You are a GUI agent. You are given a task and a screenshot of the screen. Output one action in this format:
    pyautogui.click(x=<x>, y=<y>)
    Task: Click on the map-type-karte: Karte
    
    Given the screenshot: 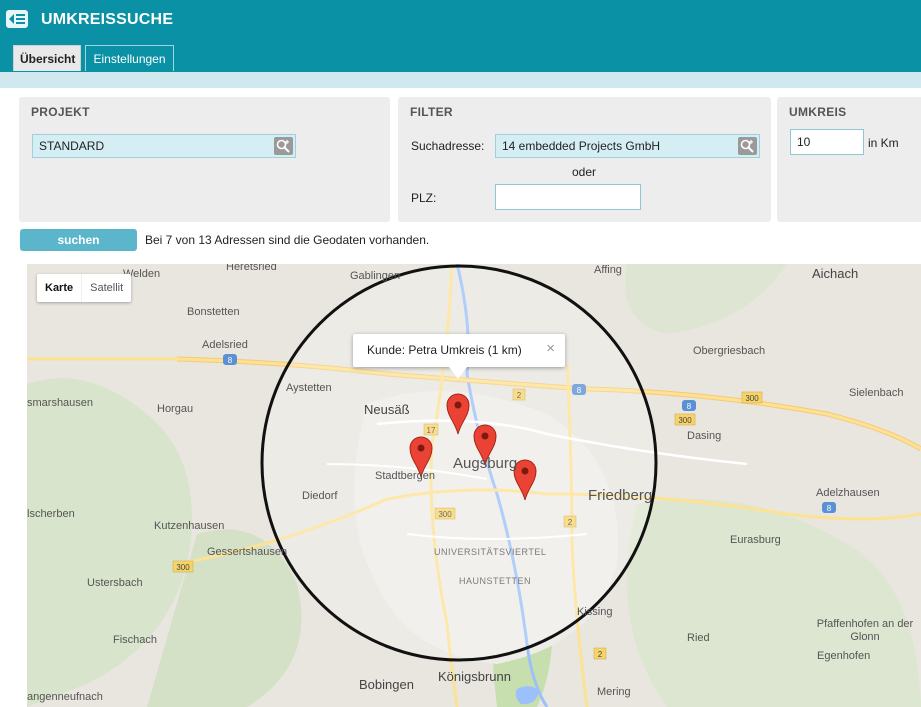 What is the action you would take?
    pyautogui.click(x=59, y=288)
    